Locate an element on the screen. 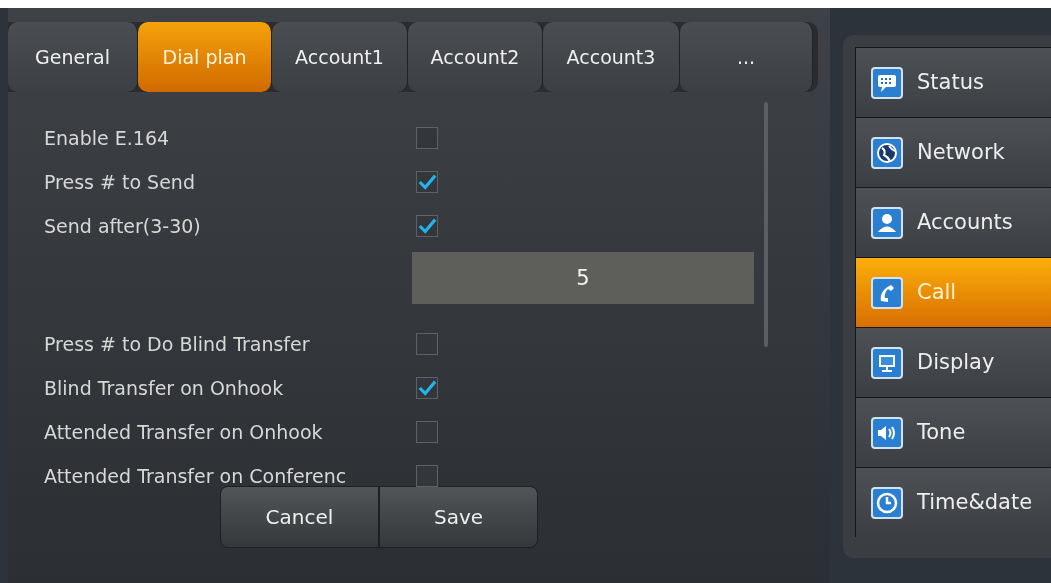  setting-label: Press # to Do Blind Transfer is located at coordinates (177, 344).